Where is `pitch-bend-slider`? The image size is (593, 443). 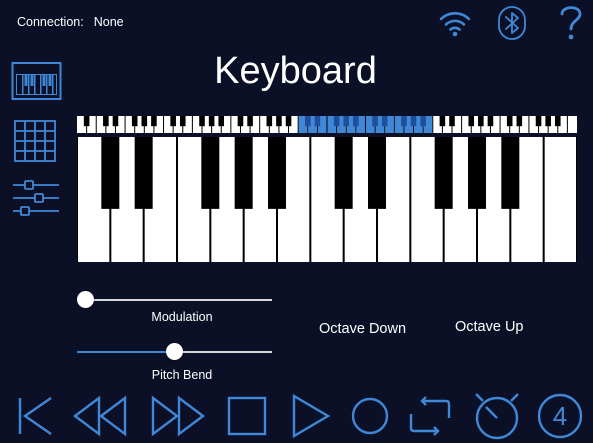
pitch-bend-slider is located at coordinates (174, 352).